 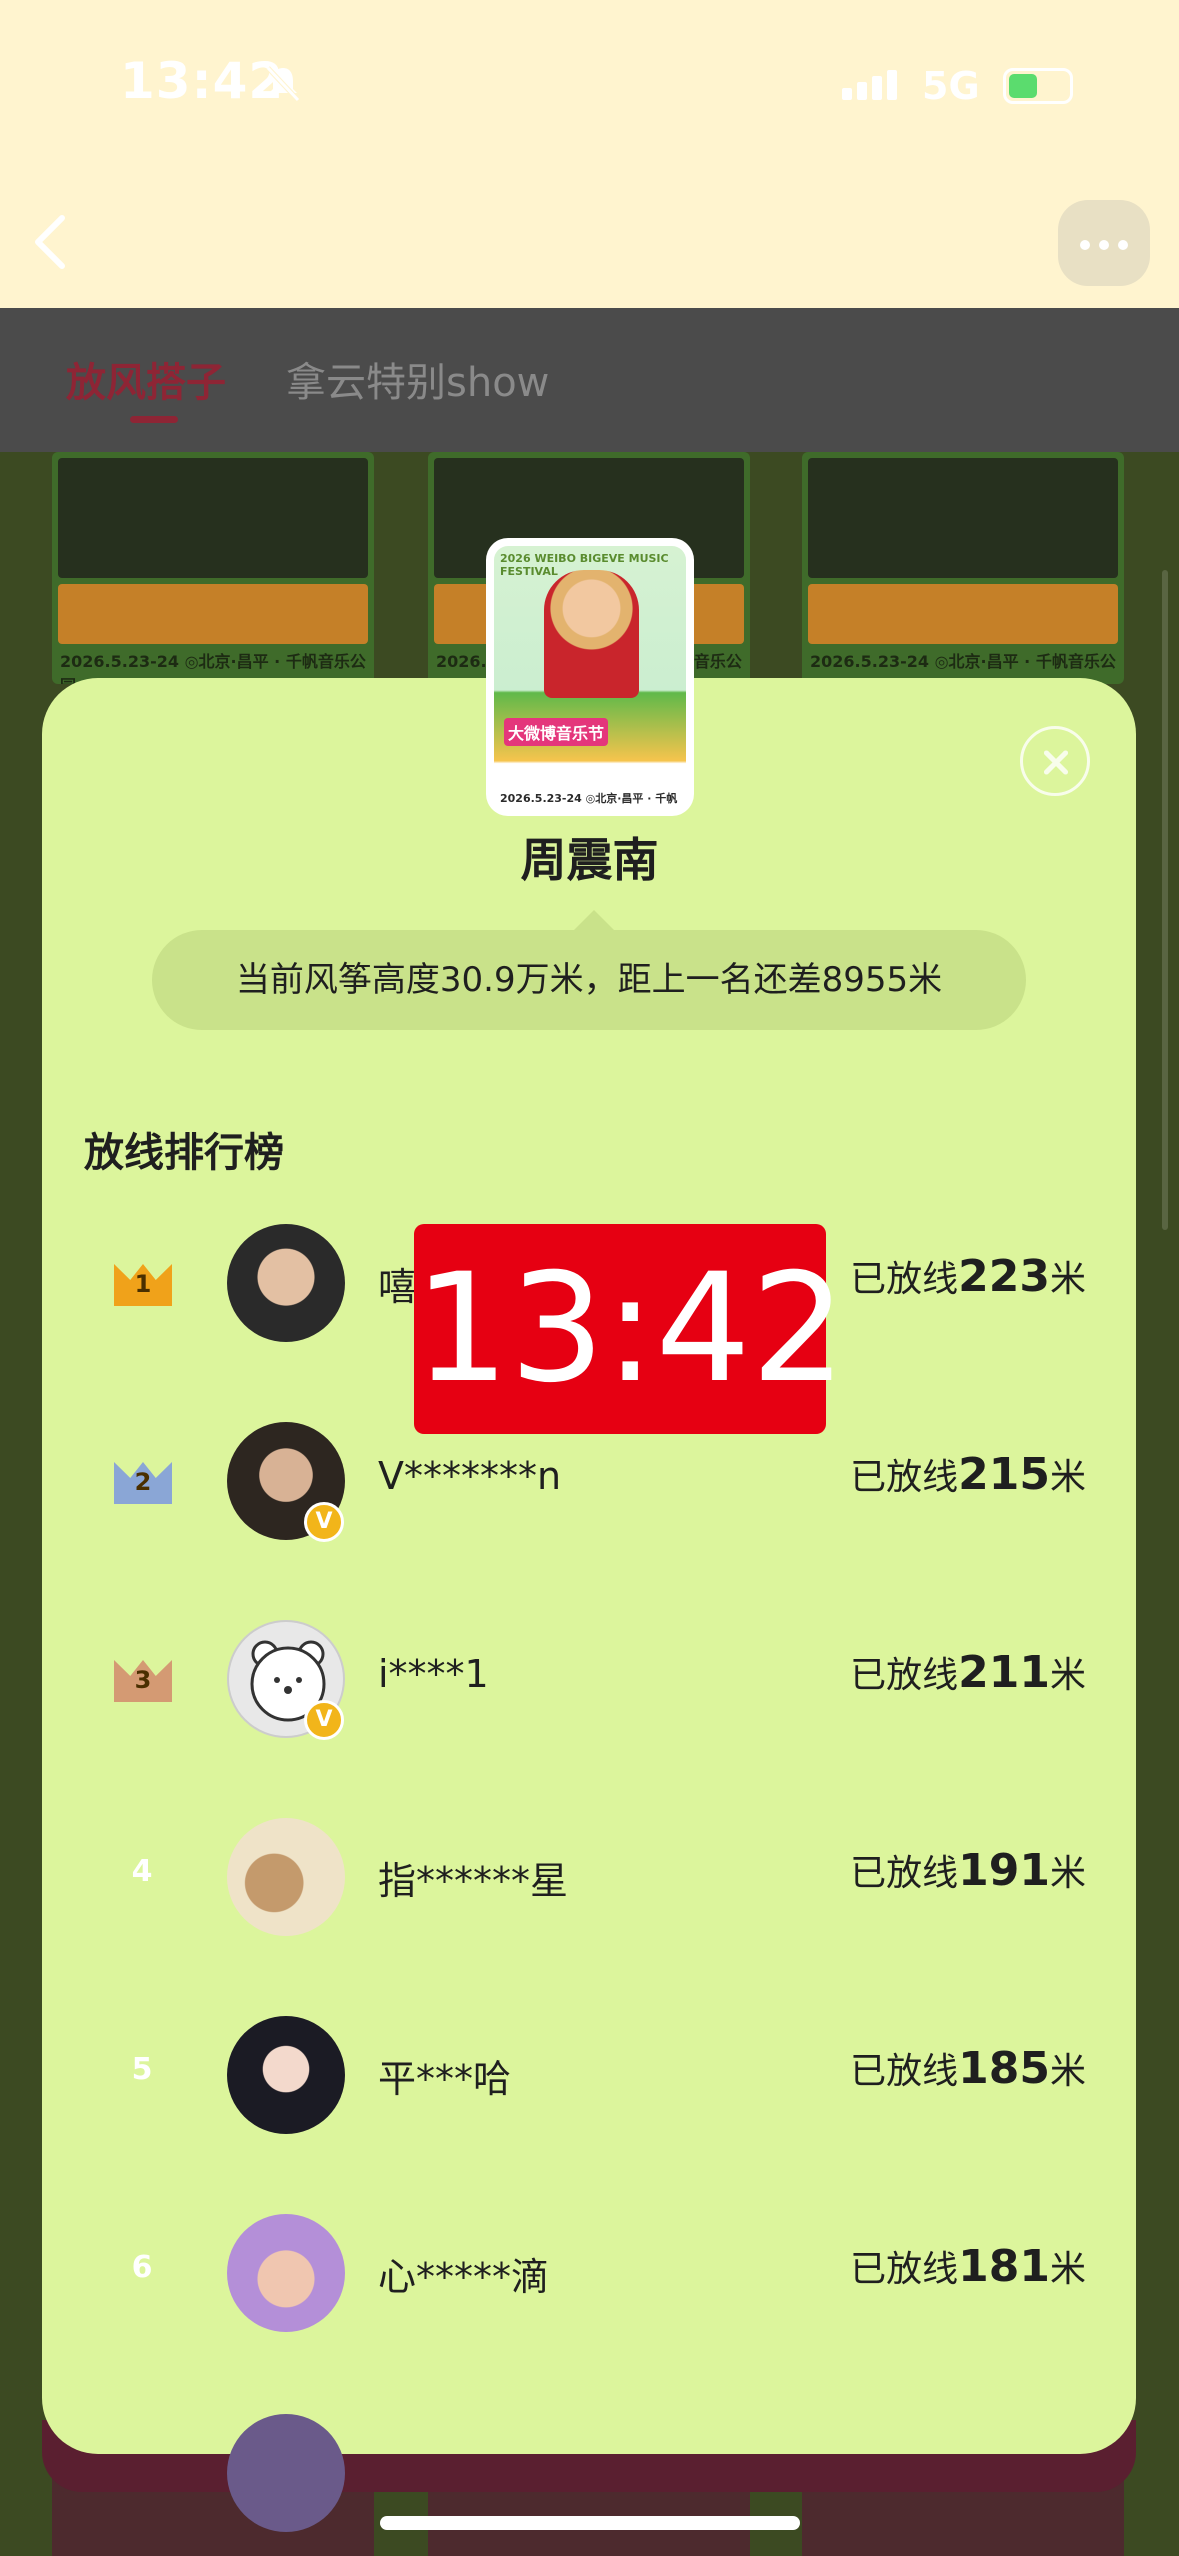 What do you see at coordinates (594, 921) in the screenshot?
I see `bubble-tail` at bounding box center [594, 921].